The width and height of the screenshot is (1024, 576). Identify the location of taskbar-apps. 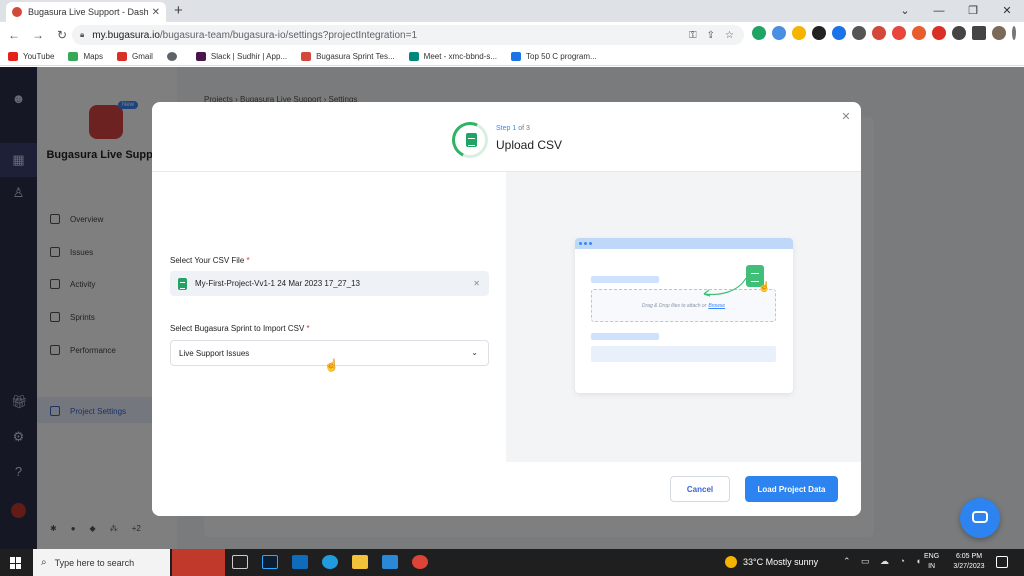
(330, 562).